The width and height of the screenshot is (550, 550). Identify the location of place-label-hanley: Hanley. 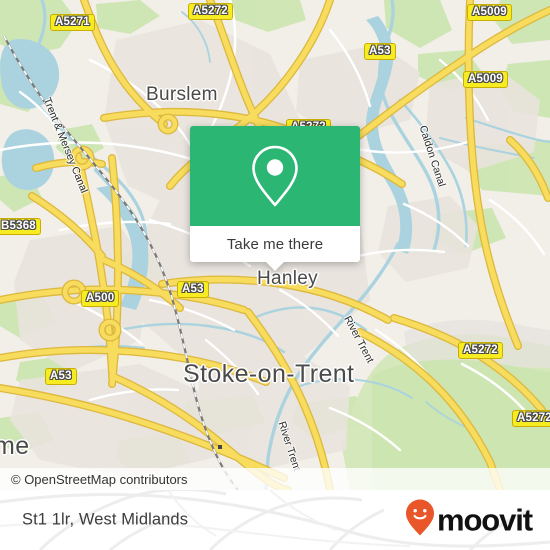
(287, 278).